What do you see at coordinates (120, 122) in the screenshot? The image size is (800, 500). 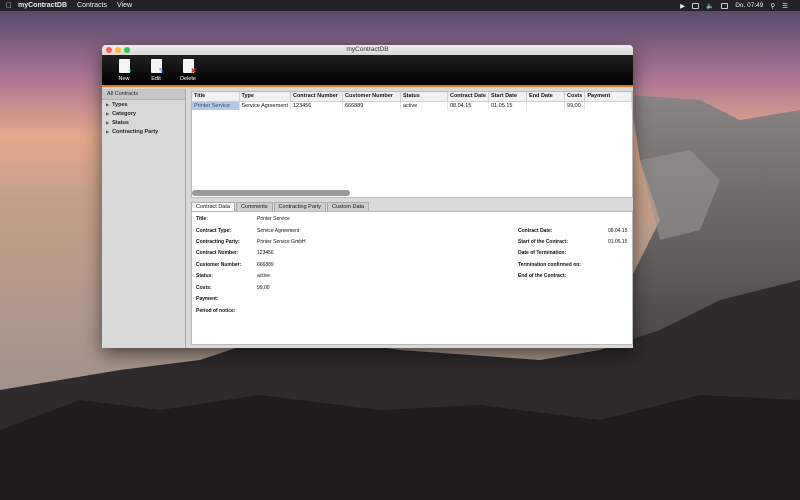 I see `sidebar-item-label: Status` at bounding box center [120, 122].